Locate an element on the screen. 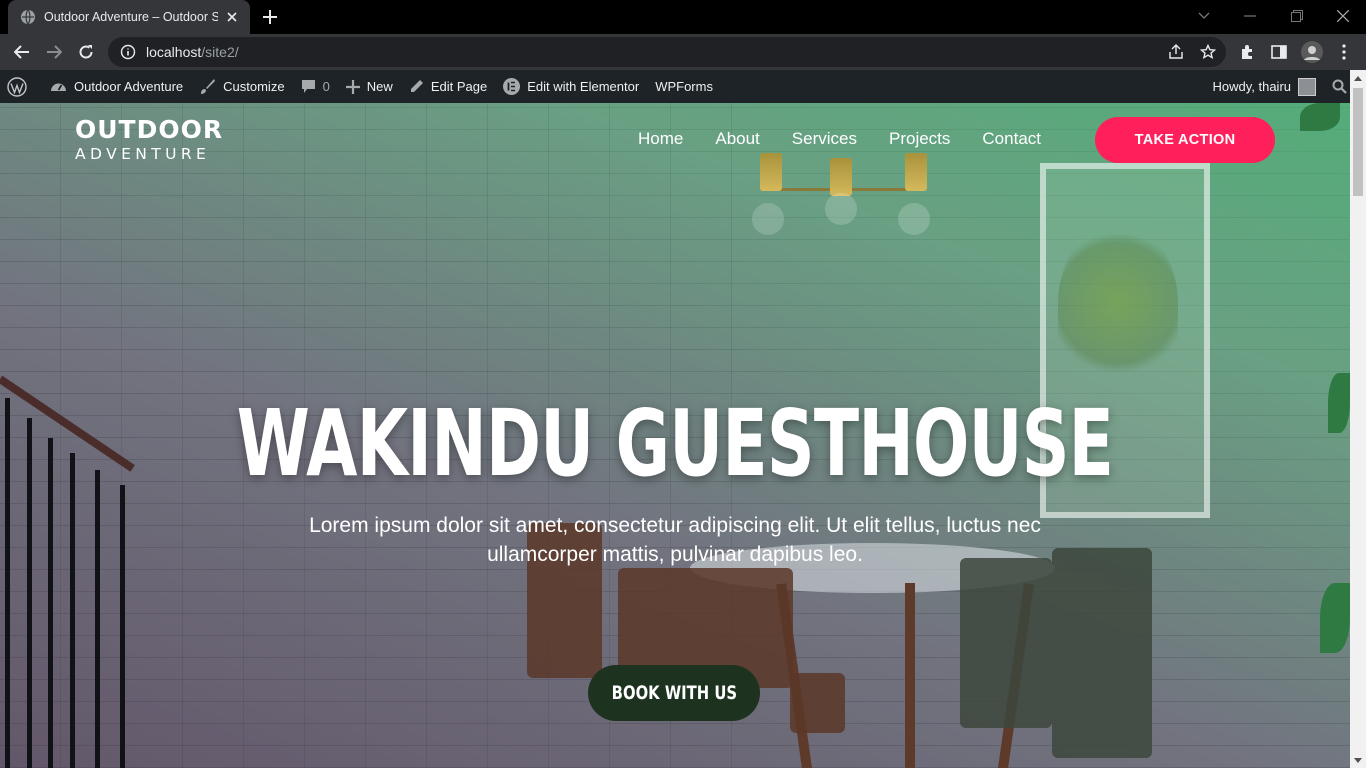 This screenshot has height=768, width=1366. scrollbar-thumb is located at coordinates (1358, 142).